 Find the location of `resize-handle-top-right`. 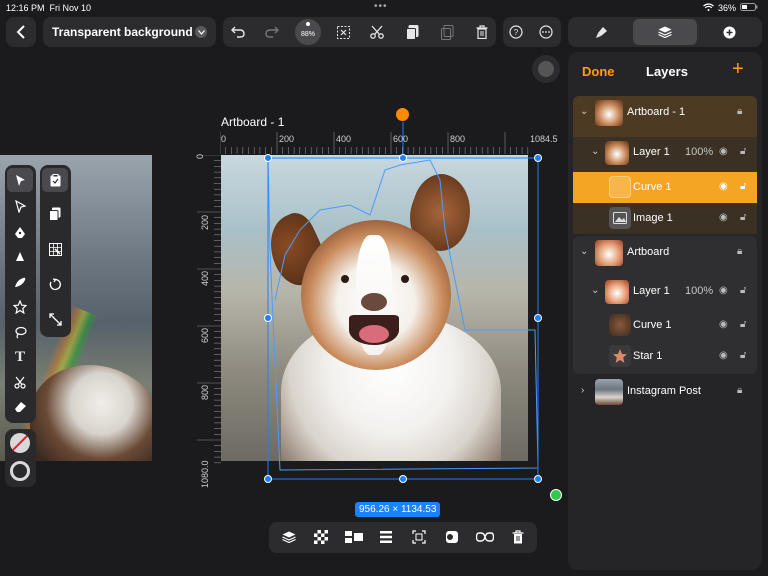

resize-handle-top-right is located at coordinates (538, 158).